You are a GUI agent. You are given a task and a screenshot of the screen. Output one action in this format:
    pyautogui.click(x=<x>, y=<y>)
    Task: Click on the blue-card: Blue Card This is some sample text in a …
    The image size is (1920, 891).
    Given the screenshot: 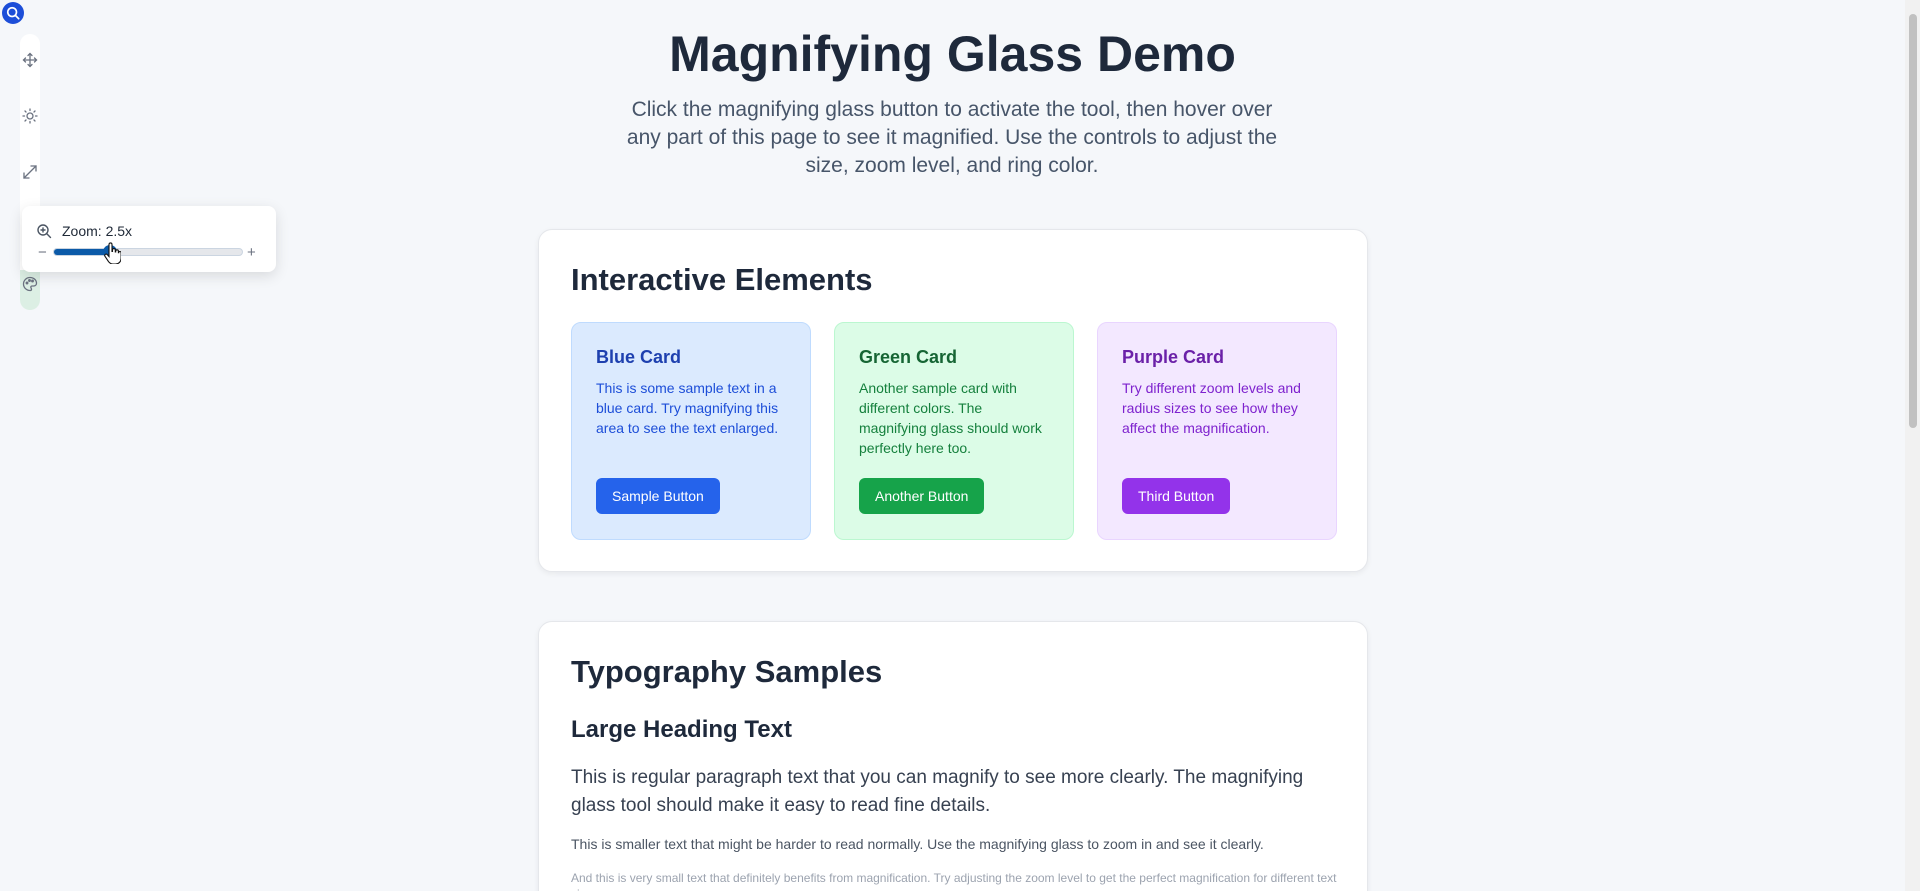 What is the action you would take?
    pyautogui.click(x=691, y=431)
    